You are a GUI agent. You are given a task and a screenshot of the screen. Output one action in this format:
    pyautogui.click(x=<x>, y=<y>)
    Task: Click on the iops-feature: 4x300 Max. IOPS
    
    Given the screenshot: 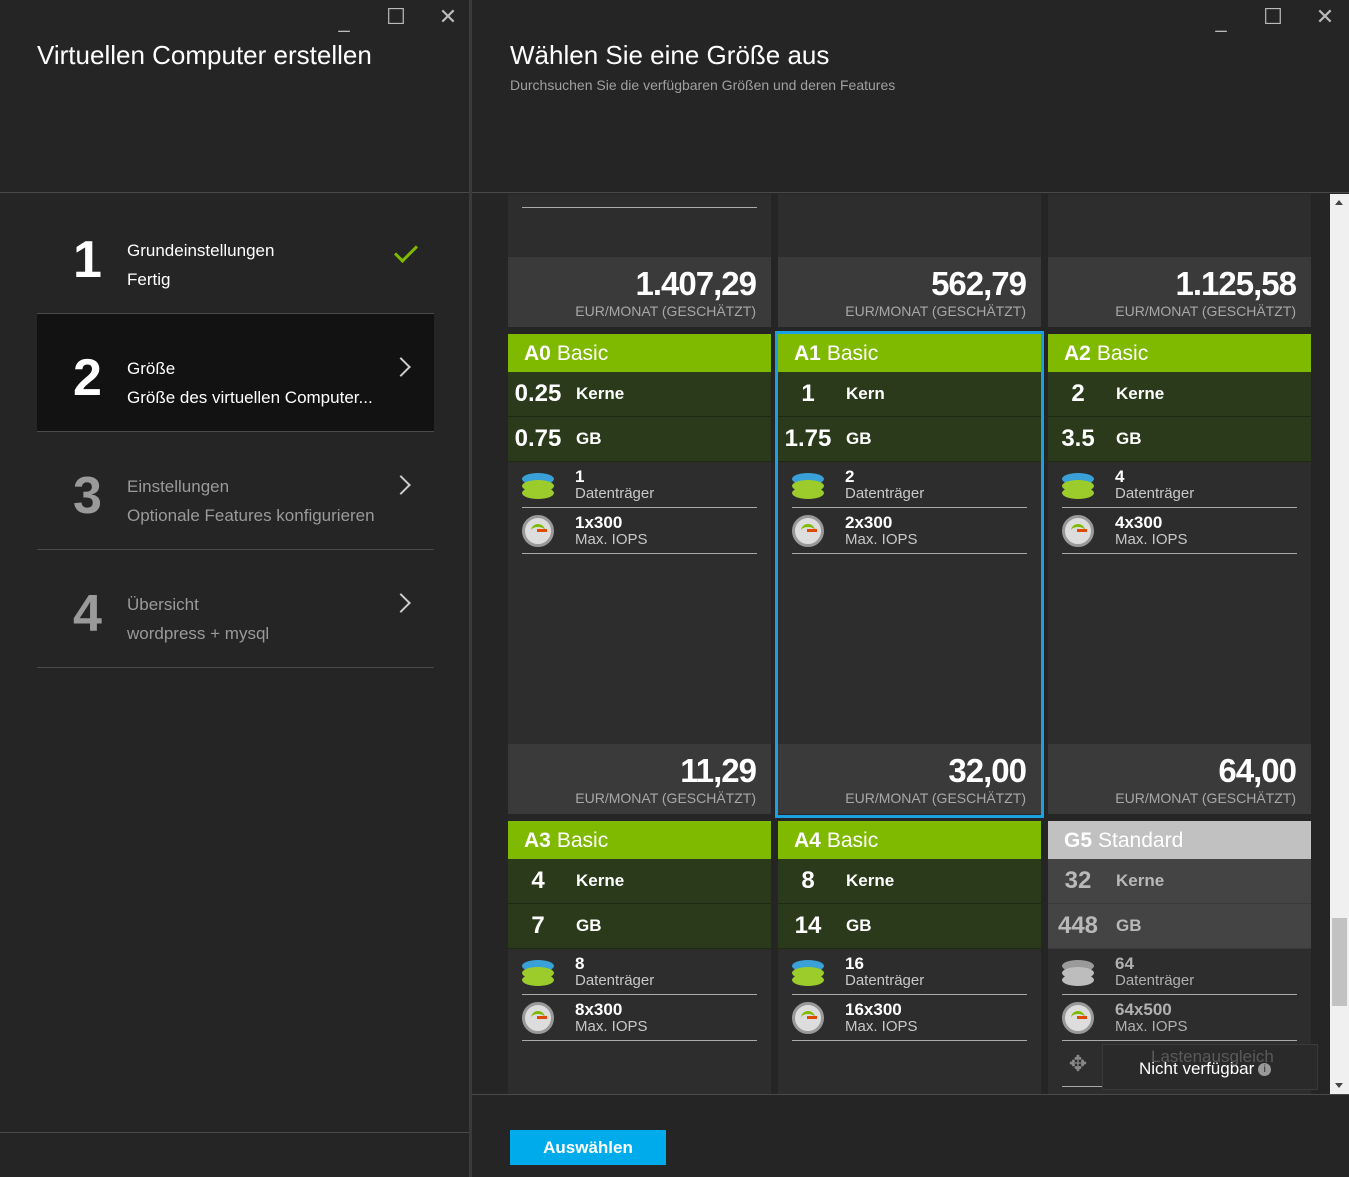 What is the action you would take?
    pyautogui.click(x=1179, y=531)
    